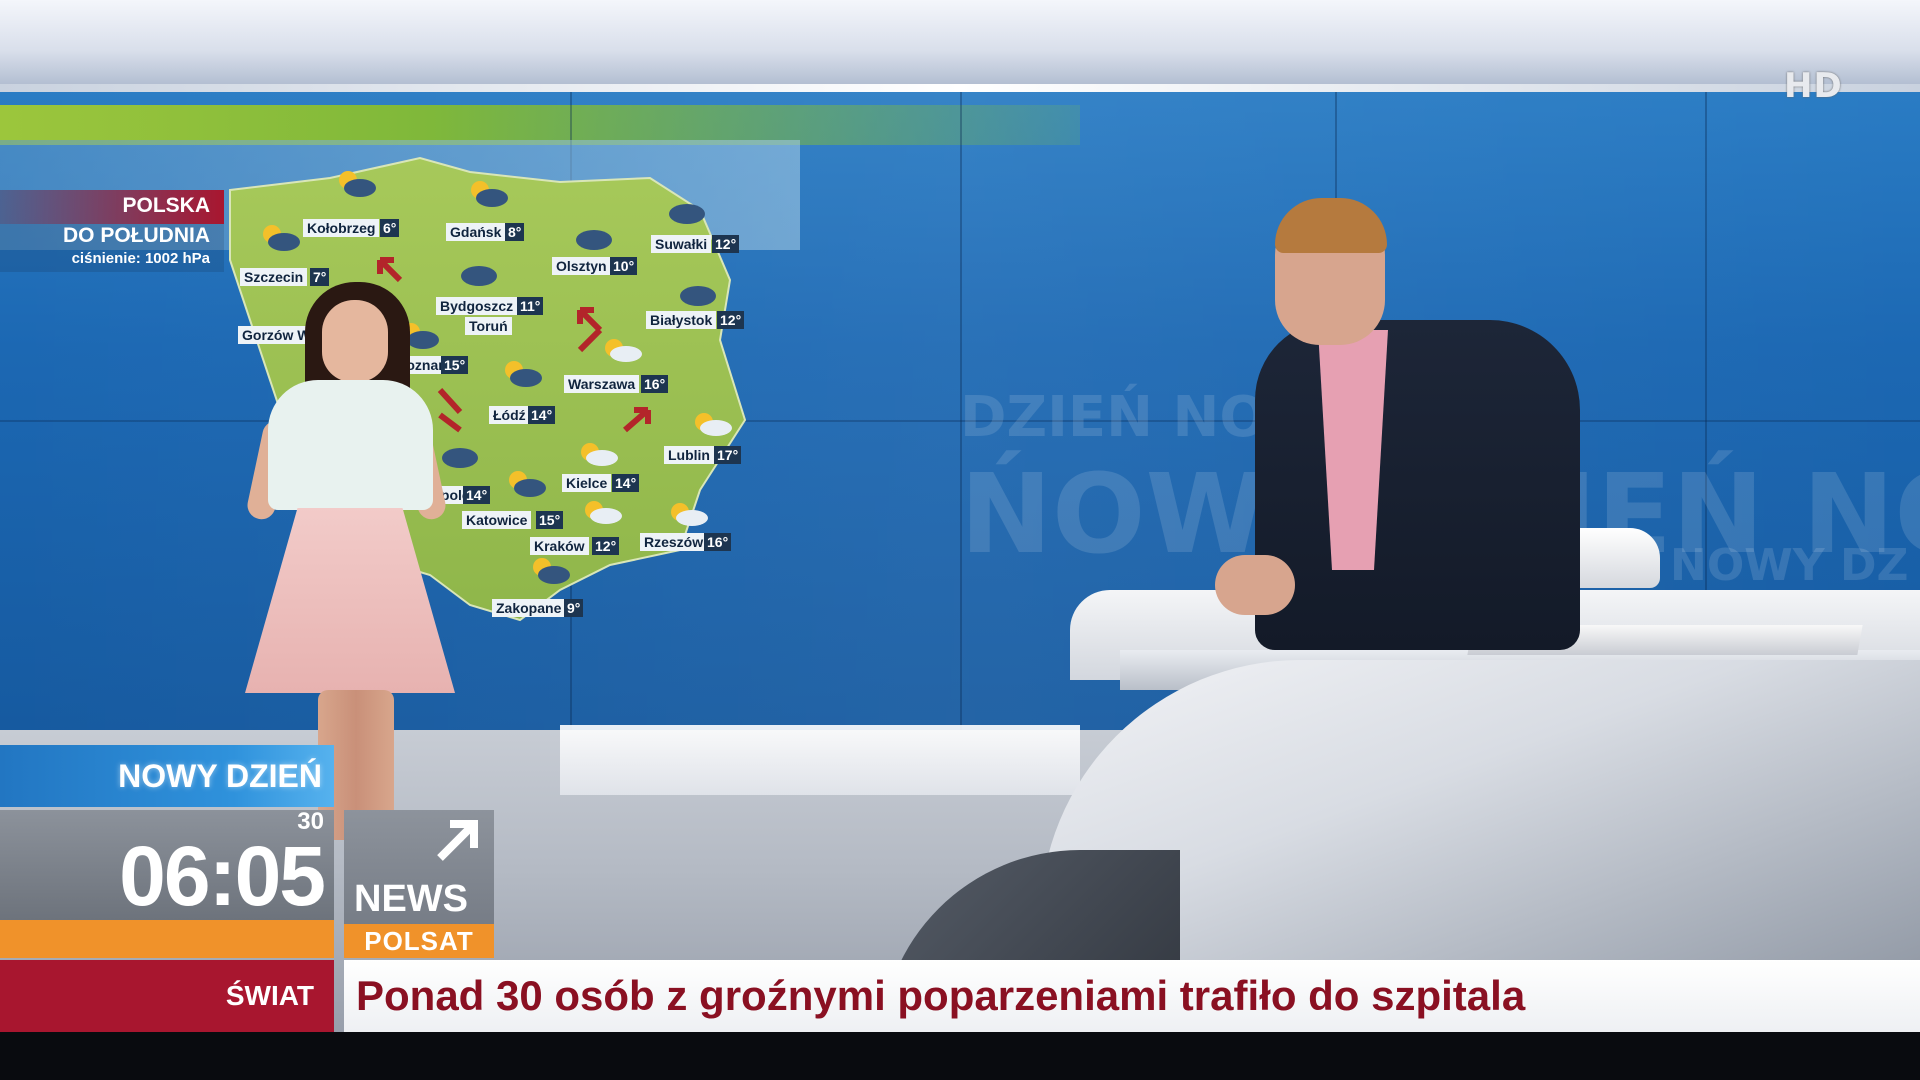 The image size is (1920, 1080). What do you see at coordinates (274, 277) in the screenshot?
I see `city-label: Szczecin` at bounding box center [274, 277].